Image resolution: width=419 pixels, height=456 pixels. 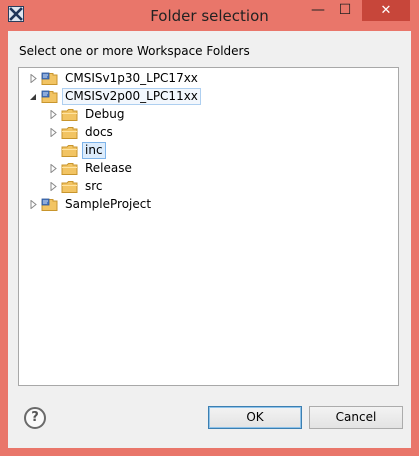 I want to click on tree-item-label: inc, so click(x=94, y=150).